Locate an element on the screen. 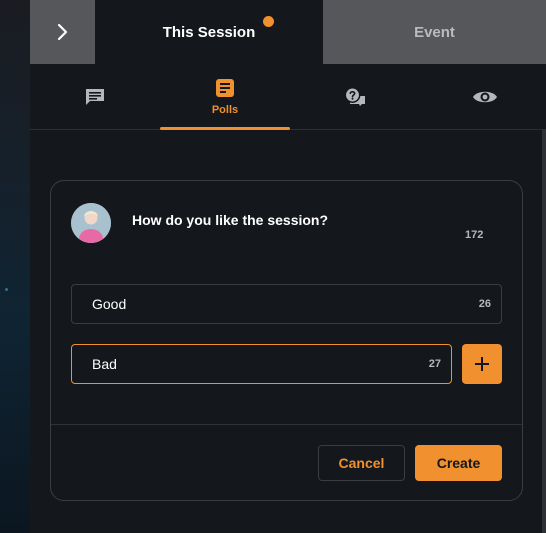 The image size is (546, 533). chevron-right-icon is located at coordinates (62, 32).